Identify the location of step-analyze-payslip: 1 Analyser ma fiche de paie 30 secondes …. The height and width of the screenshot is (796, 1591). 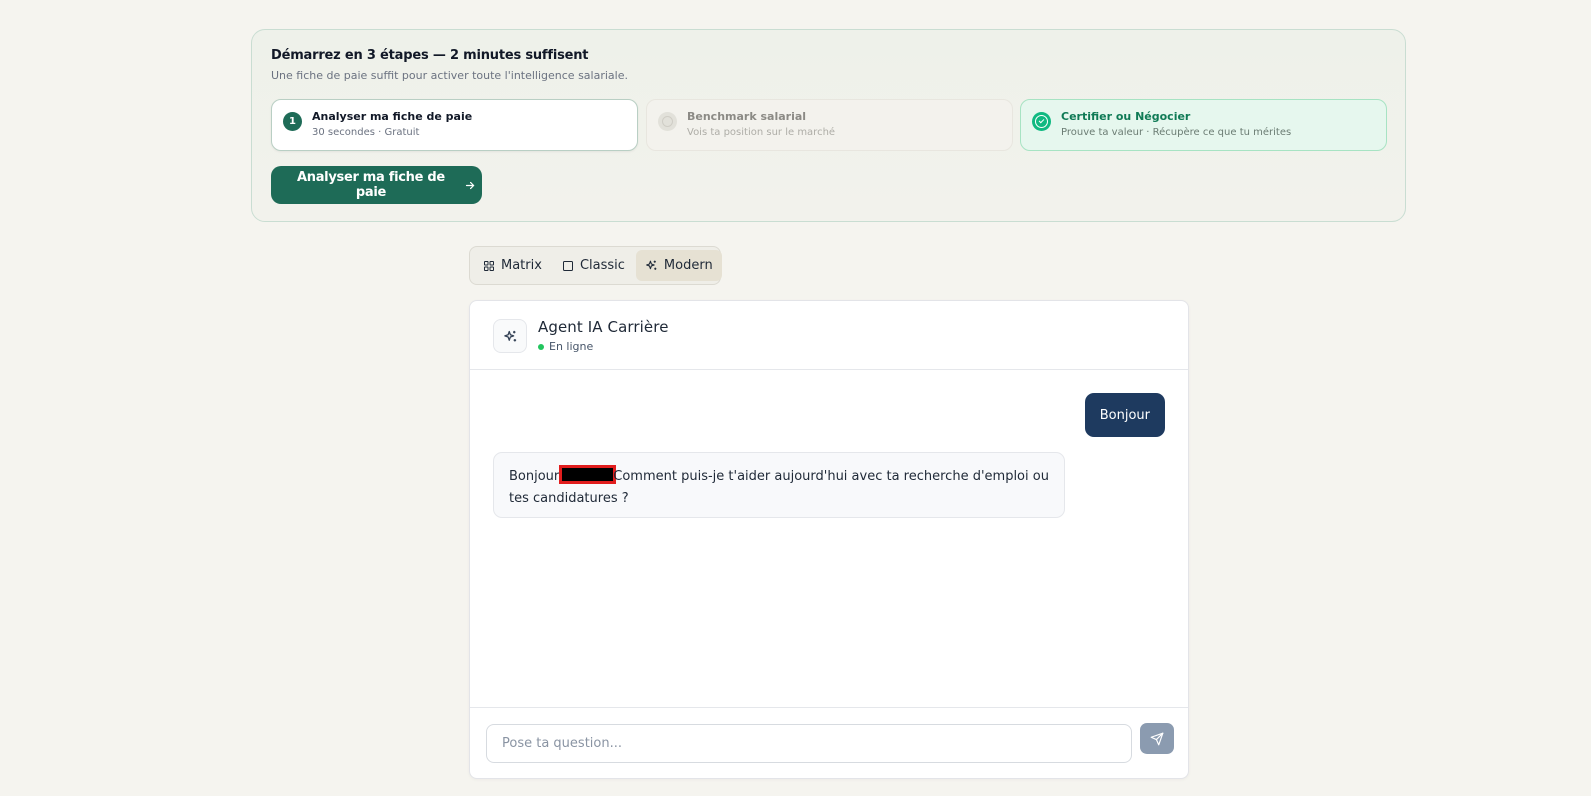
(454, 125).